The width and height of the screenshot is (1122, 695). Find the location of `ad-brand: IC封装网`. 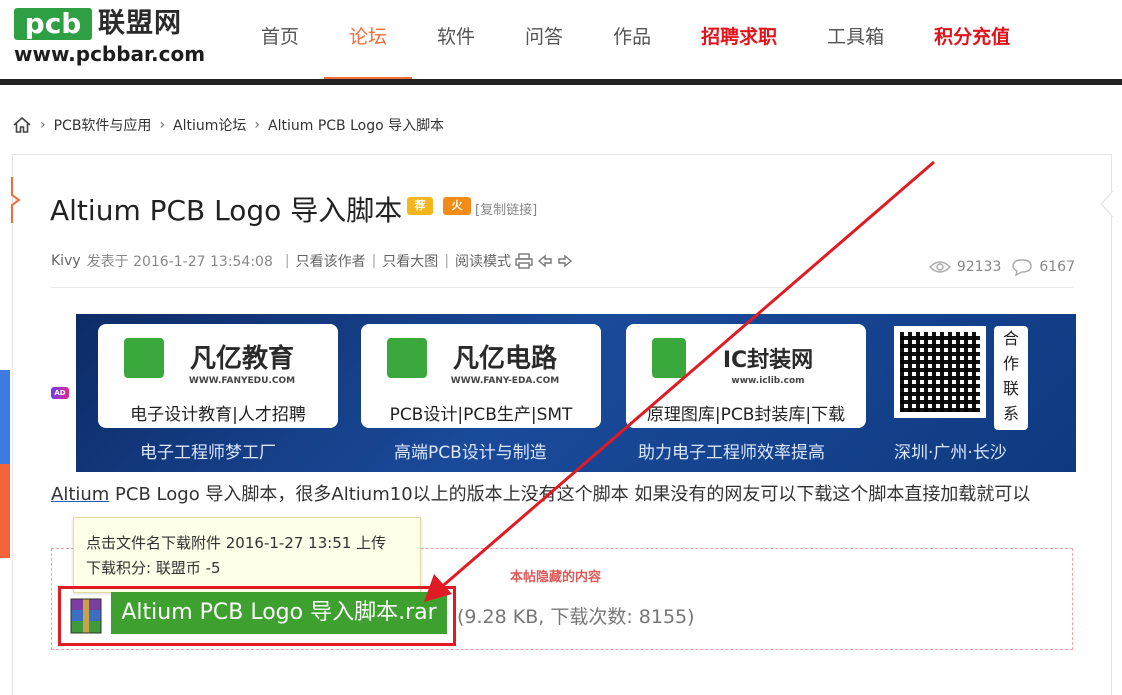

ad-brand: IC封装网 is located at coordinates (768, 360).